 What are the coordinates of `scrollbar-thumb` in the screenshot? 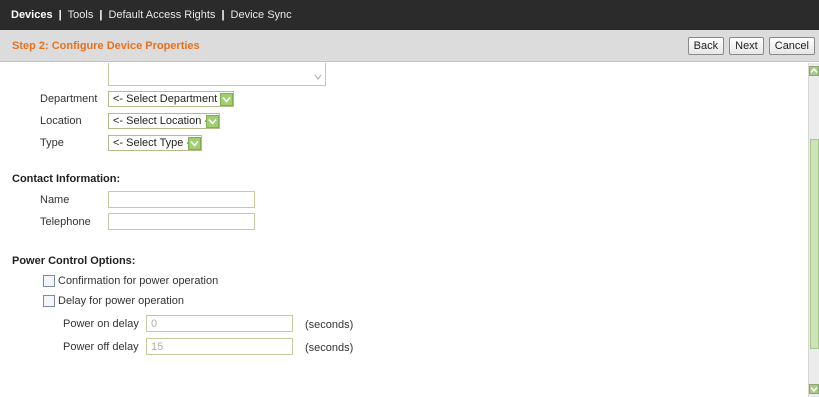 It's located at (814, 244).